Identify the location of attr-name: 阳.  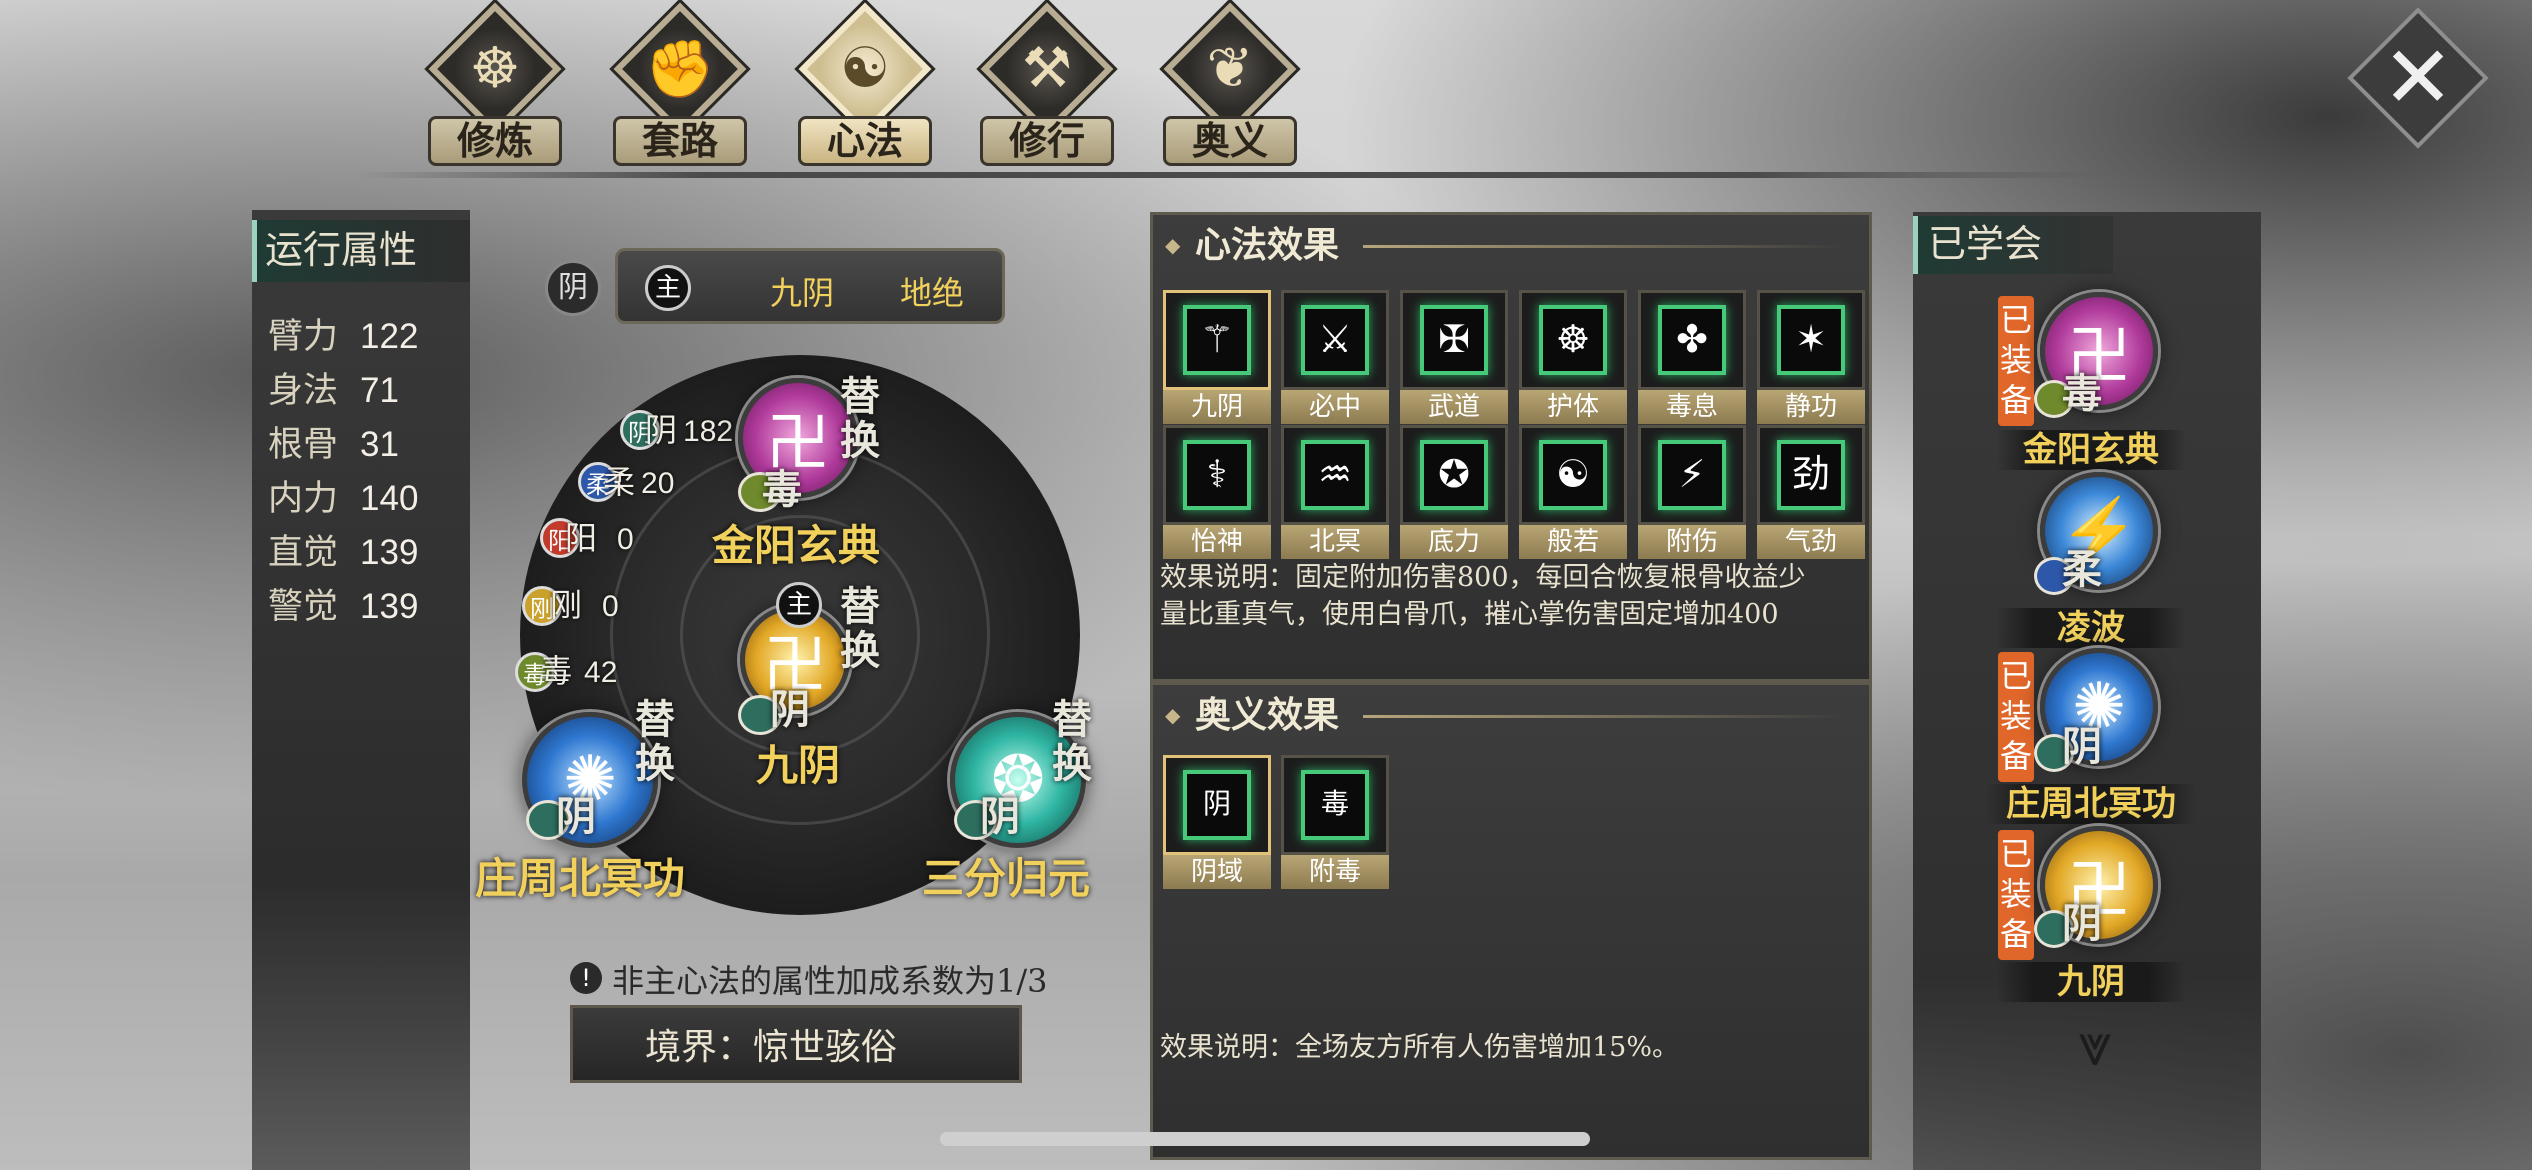
(581, 538).